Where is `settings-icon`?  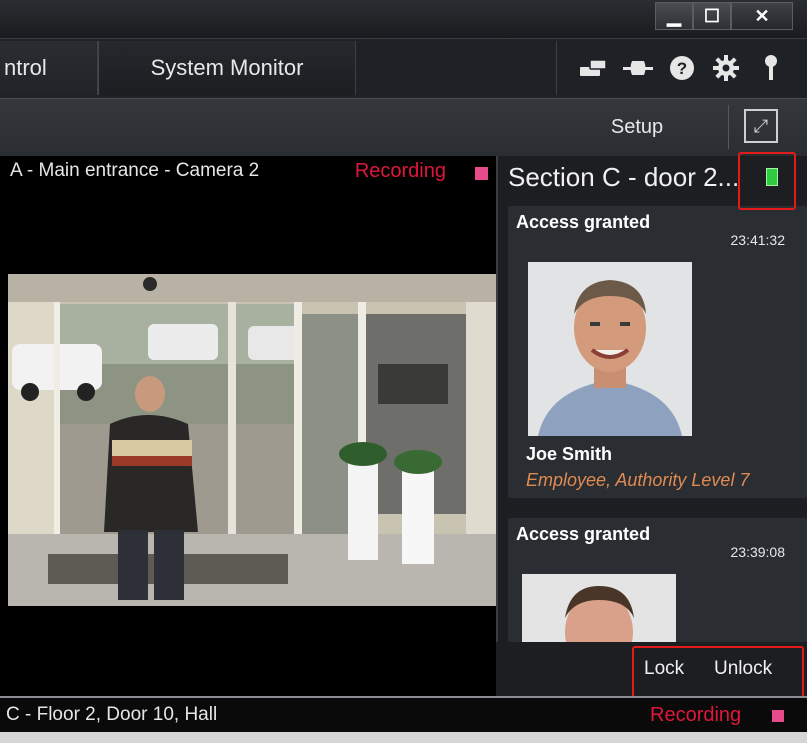
settings-icon is located at coordinates (726, 68).